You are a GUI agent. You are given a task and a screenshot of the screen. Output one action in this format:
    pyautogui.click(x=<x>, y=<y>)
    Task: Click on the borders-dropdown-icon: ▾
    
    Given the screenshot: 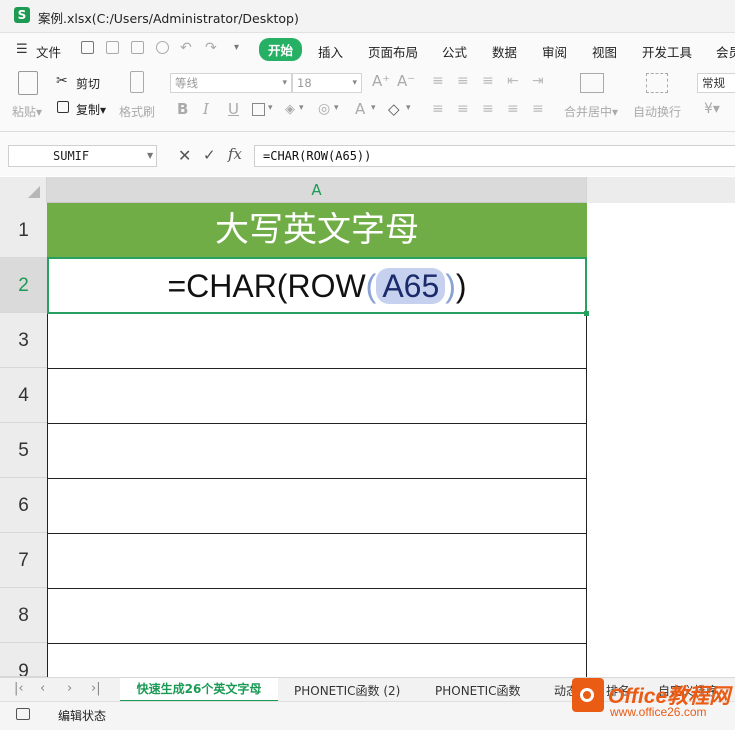 What is the action you would take?
    pyautogui.click(x=270, y=108)
    